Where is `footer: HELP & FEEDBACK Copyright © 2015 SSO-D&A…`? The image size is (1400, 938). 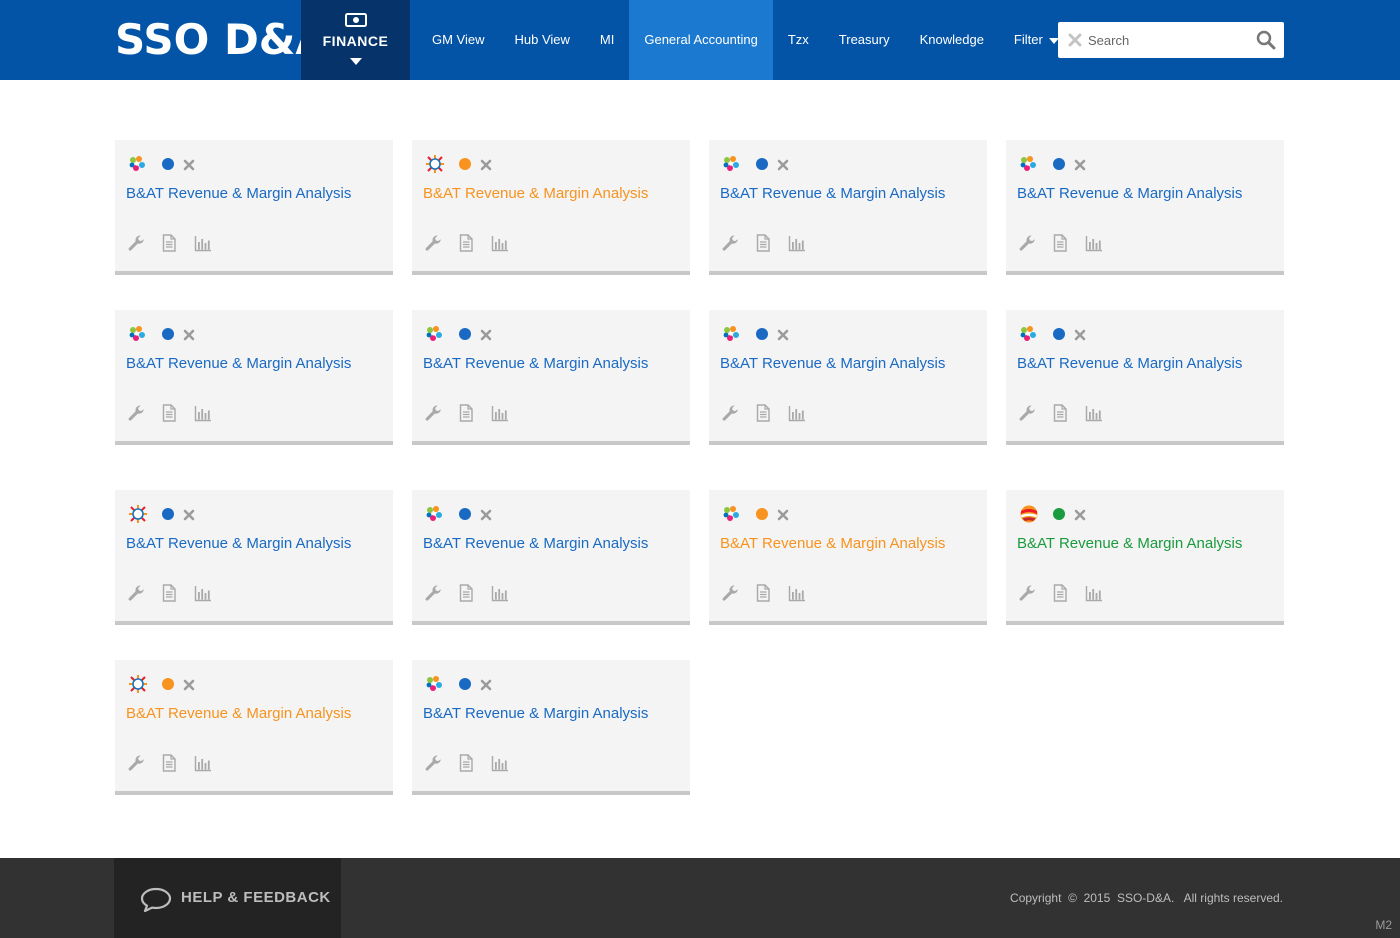
footer: HELP & FEEDBACK Copyright © 2015 SSO-D&A… is located at coordinates (700, 898).